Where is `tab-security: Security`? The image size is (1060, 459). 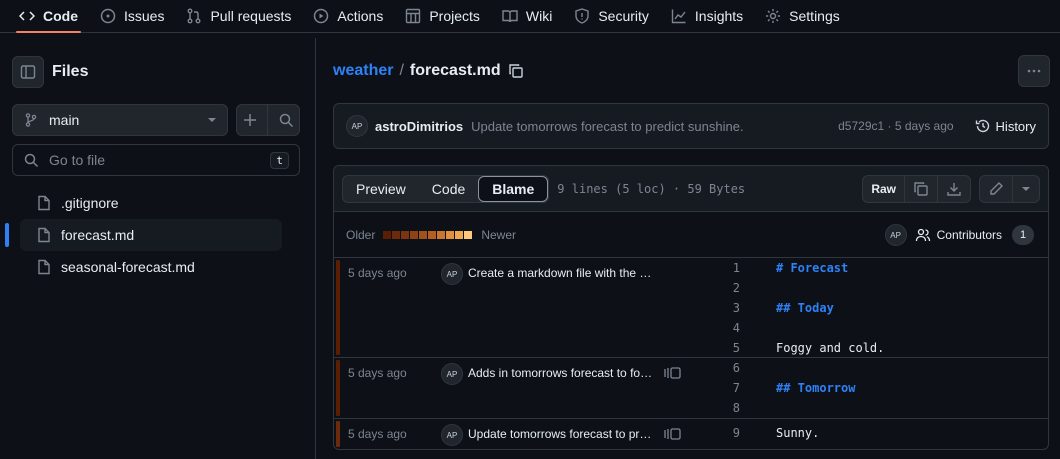
tab-security: Security is located at coordinates (611, 16).